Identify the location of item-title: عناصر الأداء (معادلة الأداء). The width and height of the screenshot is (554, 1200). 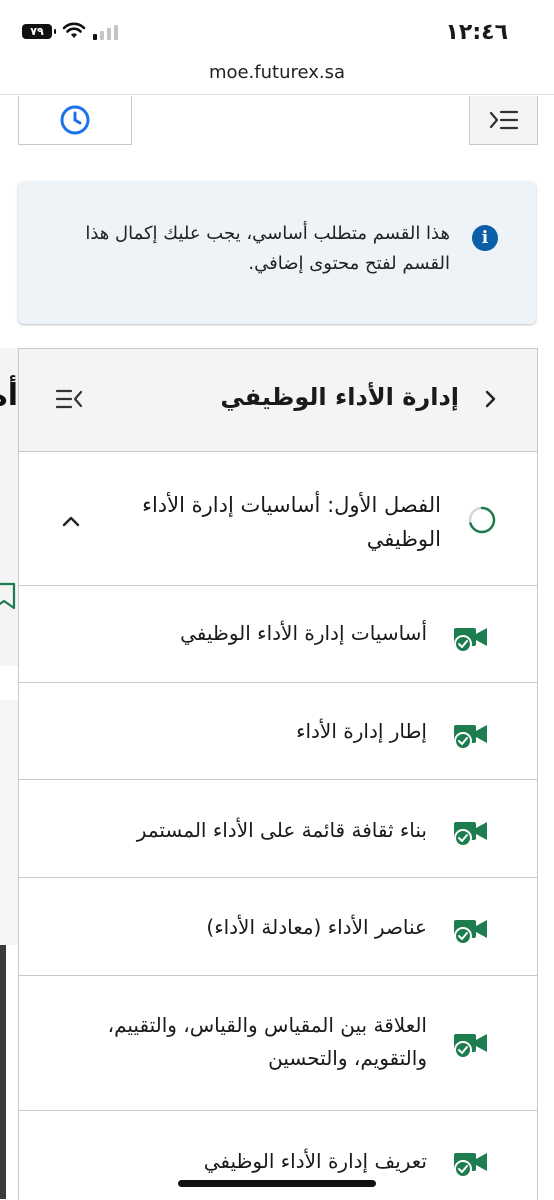
(247, 927).